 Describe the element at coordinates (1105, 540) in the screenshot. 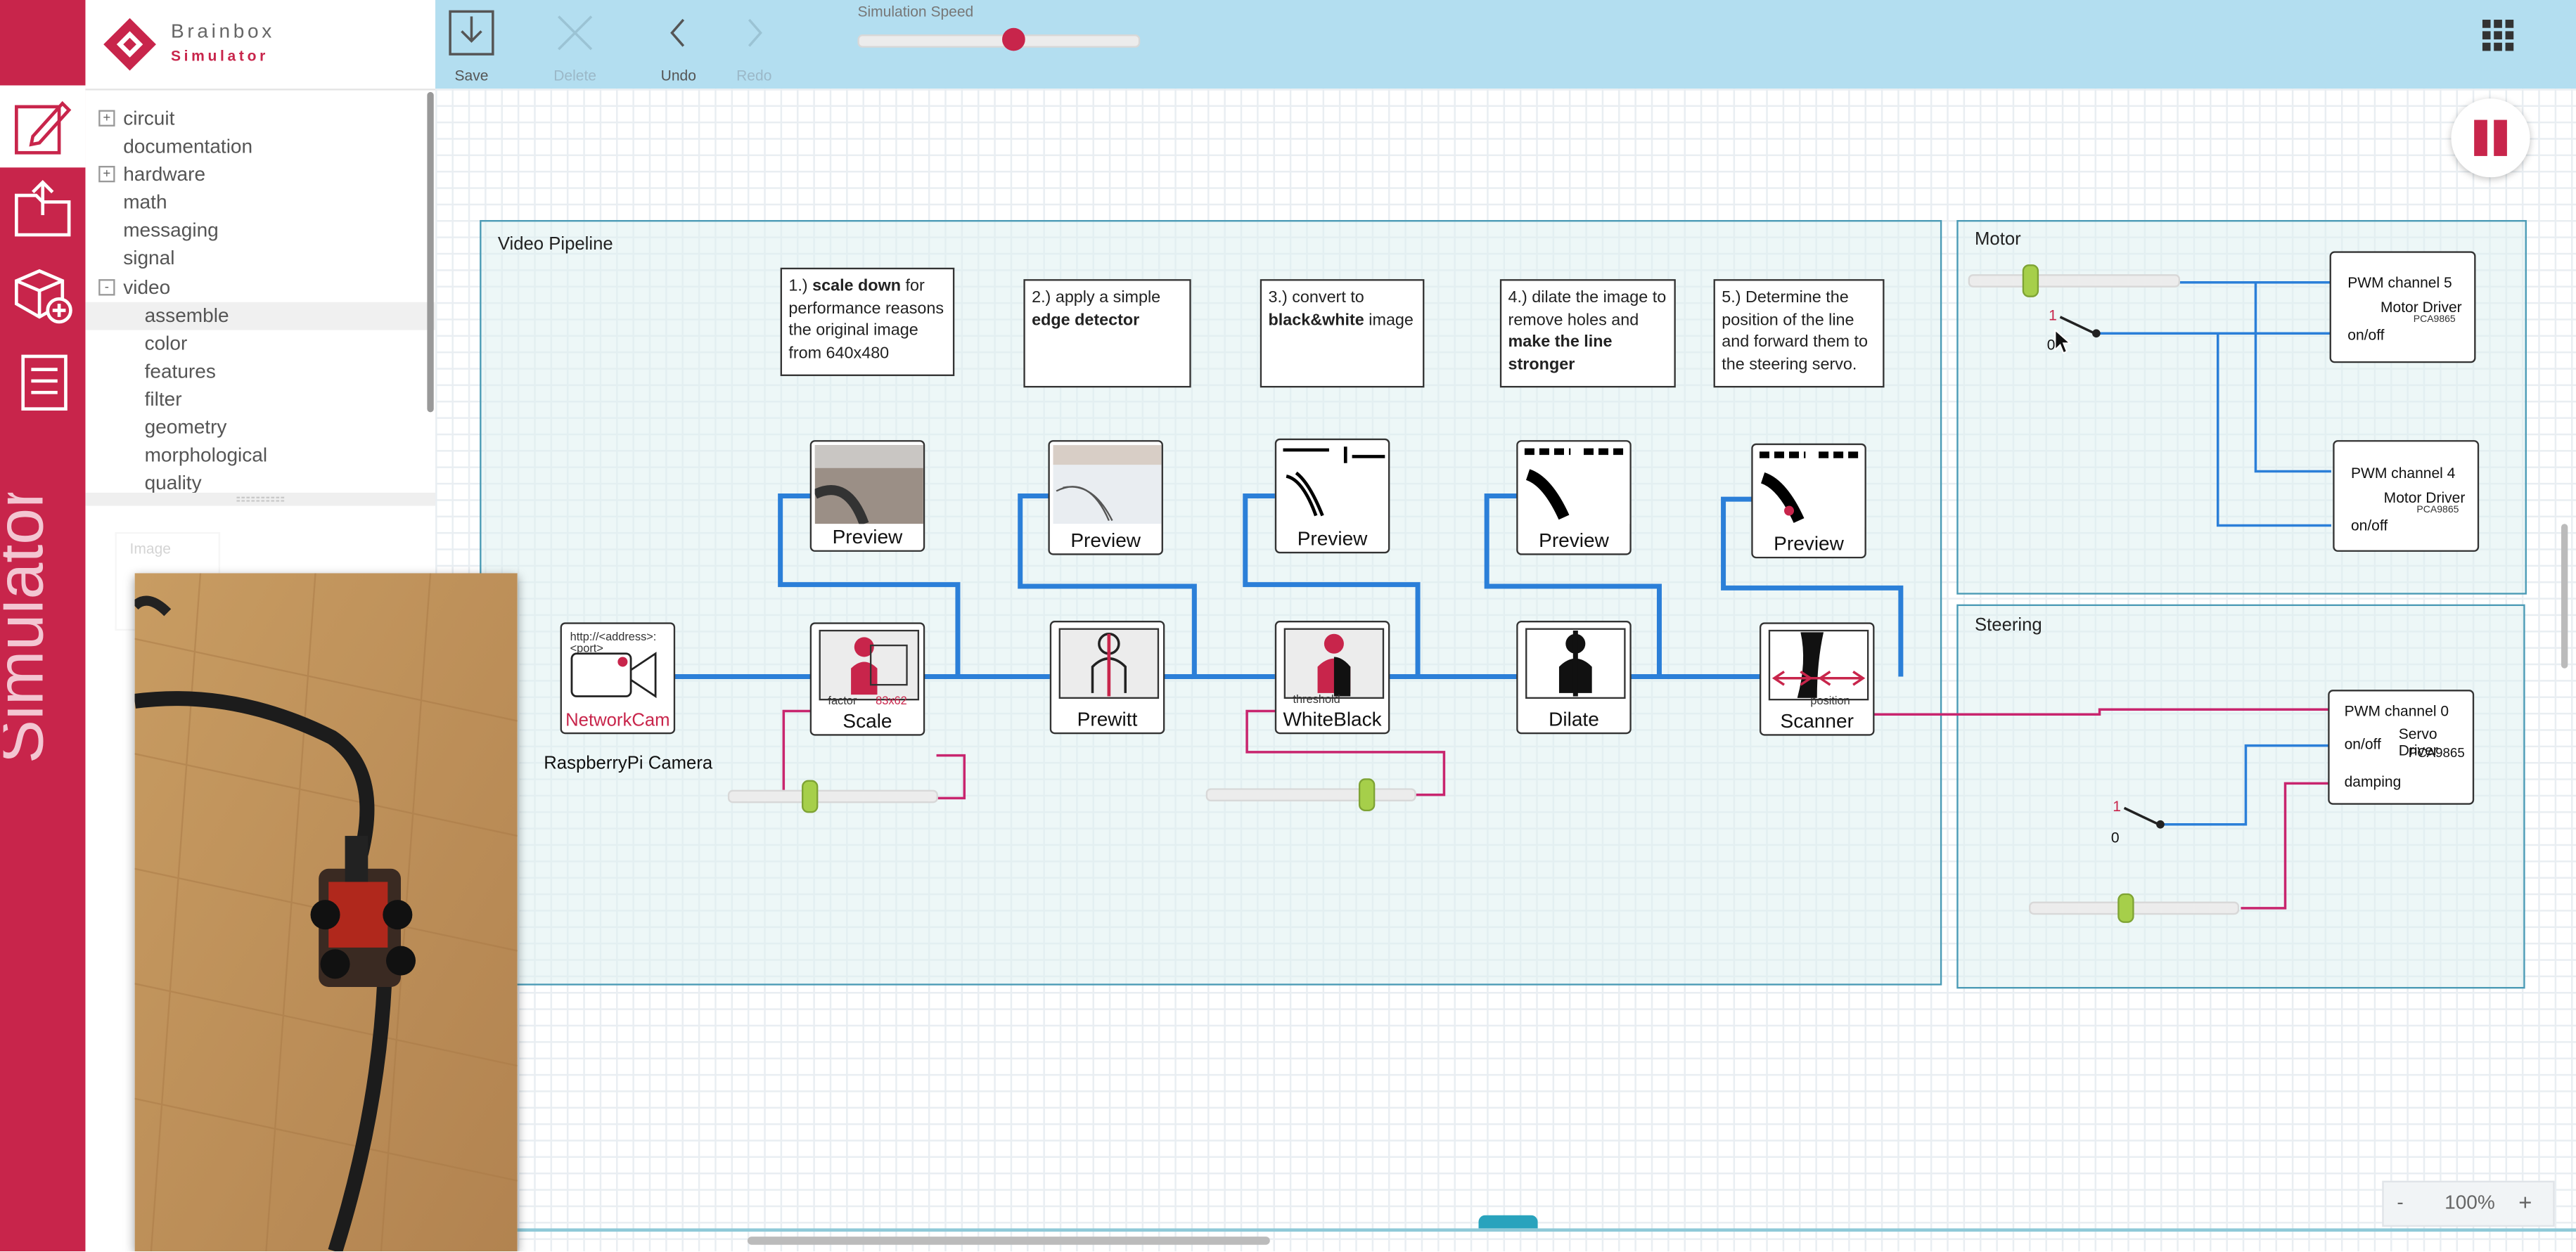

I see `preview-label: Preview` at that location.